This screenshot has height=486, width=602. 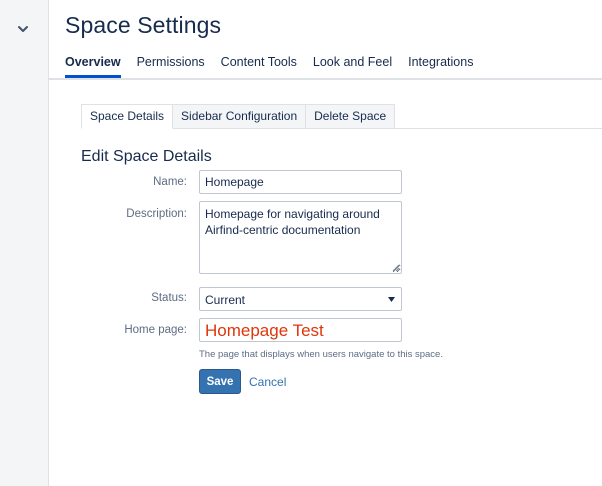 I want to click on nav-tab-integrations: Integrations, so click(x=440, y=65).